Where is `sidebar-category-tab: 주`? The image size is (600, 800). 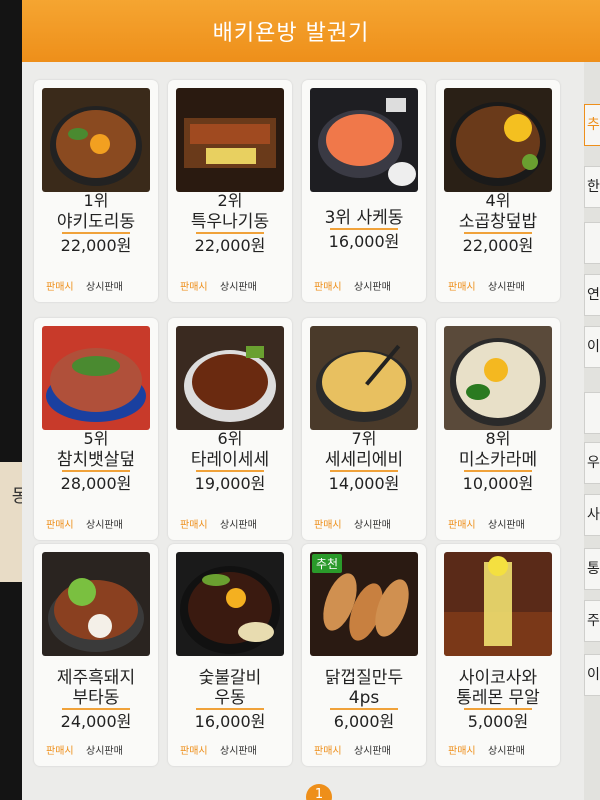
sidebar-category-tab: 주 is located at coordinates (592, 621).